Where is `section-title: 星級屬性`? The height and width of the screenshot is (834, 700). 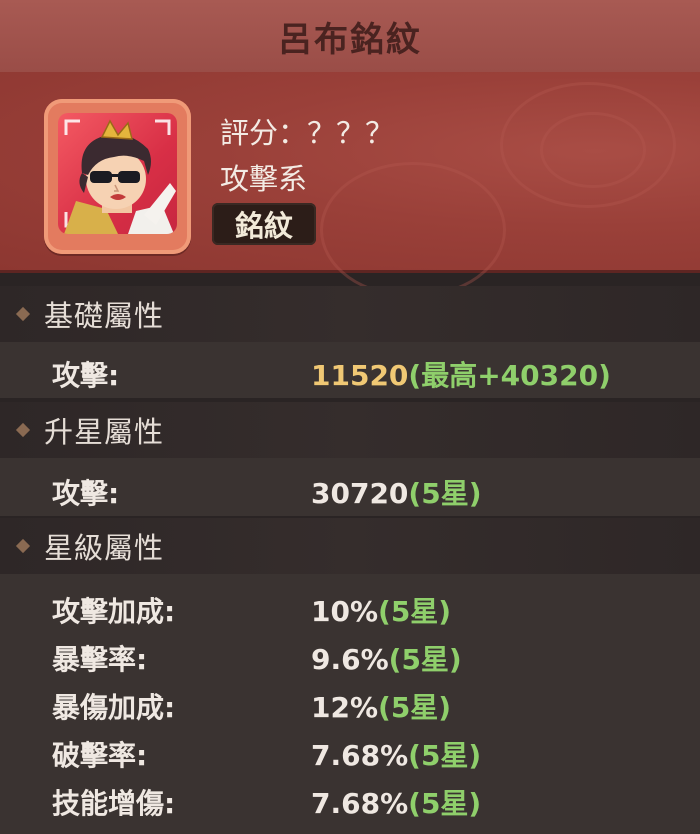
section-title: 星級屬性 is located at coordinates (104, 548).